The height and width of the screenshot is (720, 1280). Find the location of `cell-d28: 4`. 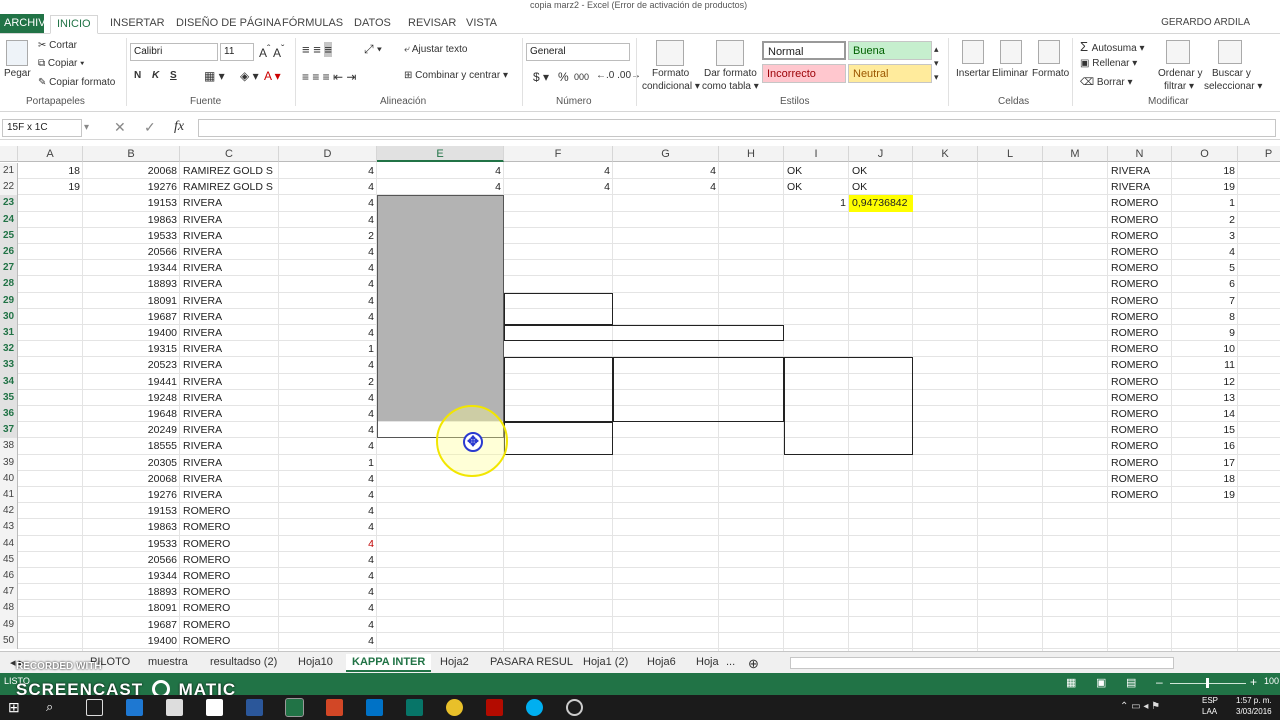

cell-d28: 4 is located at coordinates (328, 284).